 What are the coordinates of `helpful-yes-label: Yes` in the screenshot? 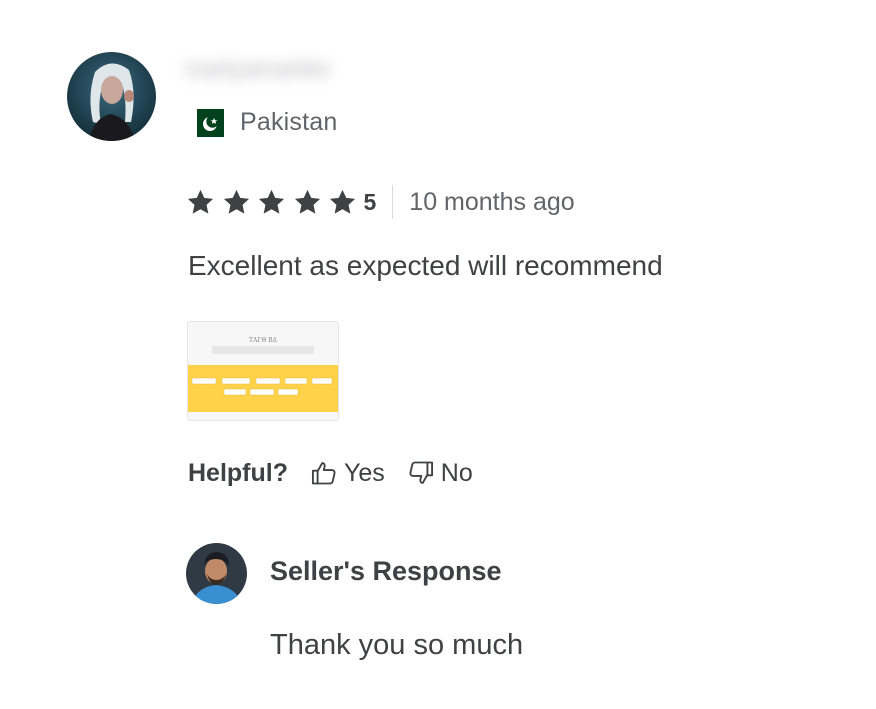 It's located at (364, 472).